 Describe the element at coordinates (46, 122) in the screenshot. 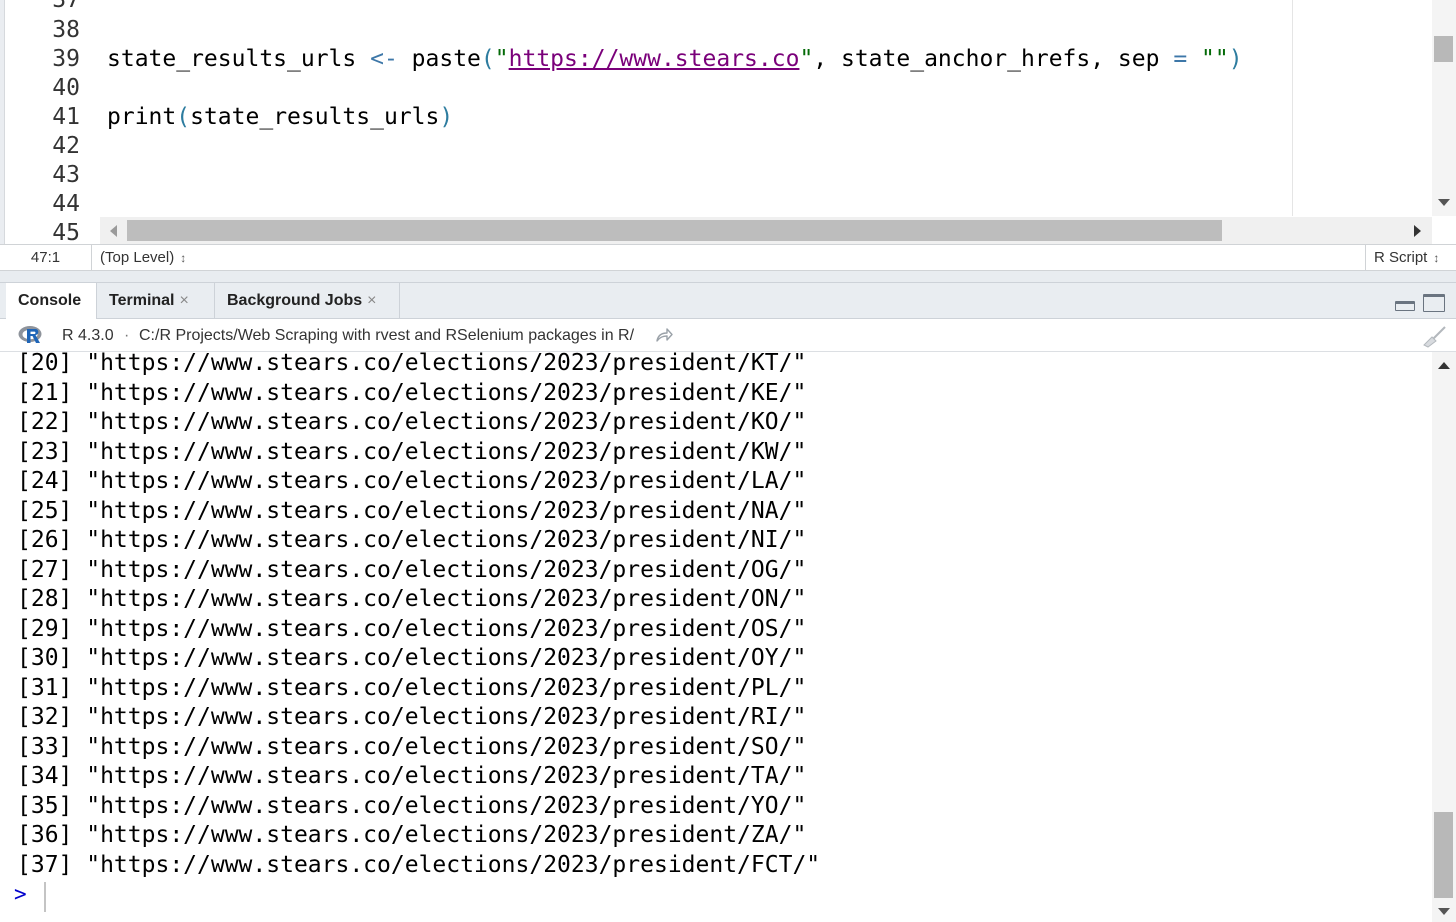

I see `line-number-gutter: 37 38 39 40 41 42 43 44 45` at that location.